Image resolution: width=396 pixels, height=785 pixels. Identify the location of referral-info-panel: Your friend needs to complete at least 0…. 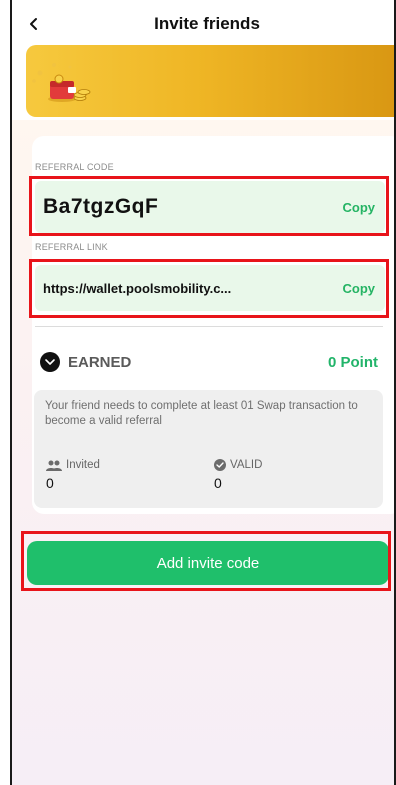
(208, 449).